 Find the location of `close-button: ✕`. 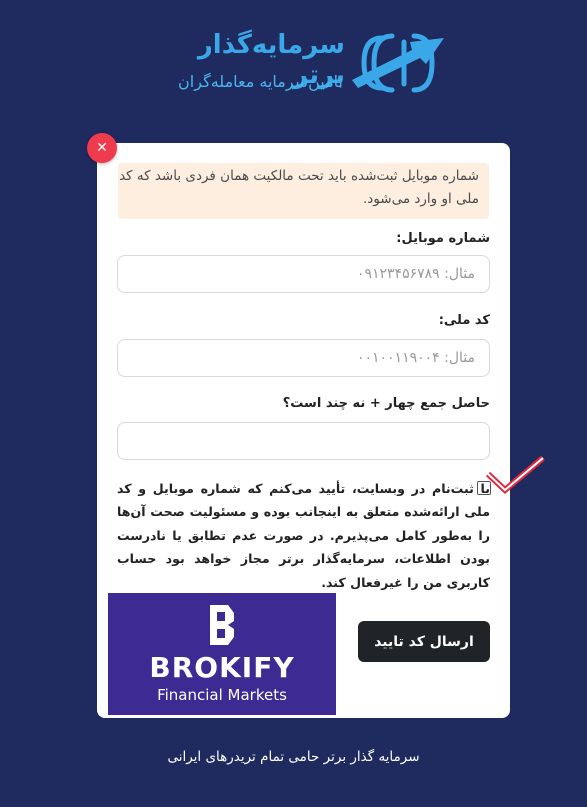

close-button: ✕ is located at coordinates (102, 148).